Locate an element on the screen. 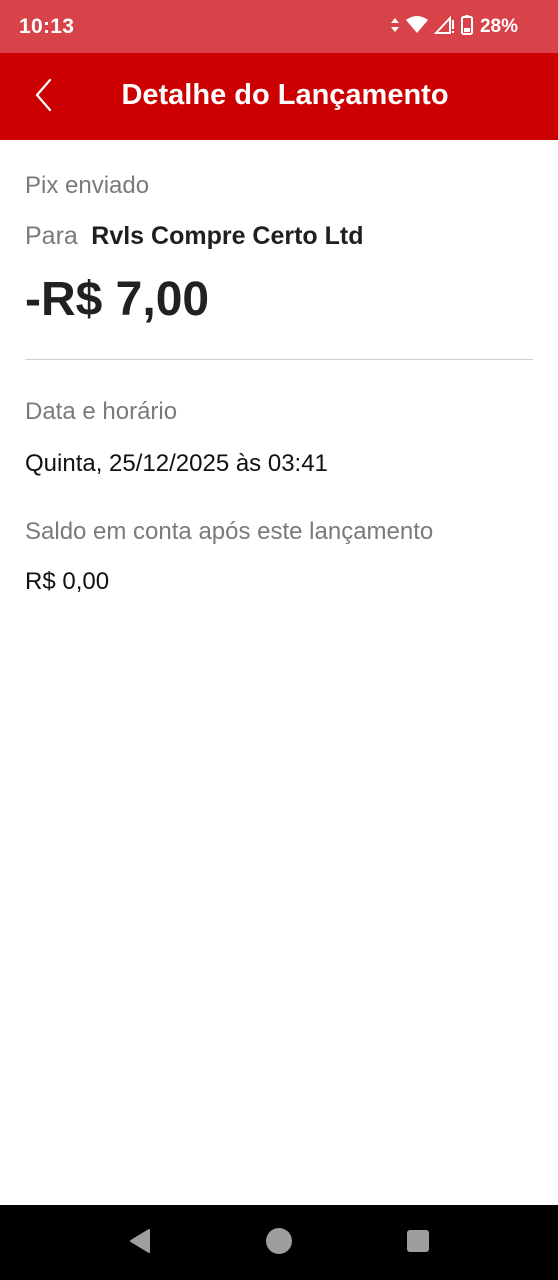 The width and height of the screenshot is (558, 1280). balance-label: Saldo em conta após este lançamento is located at coordinates (229, 531).